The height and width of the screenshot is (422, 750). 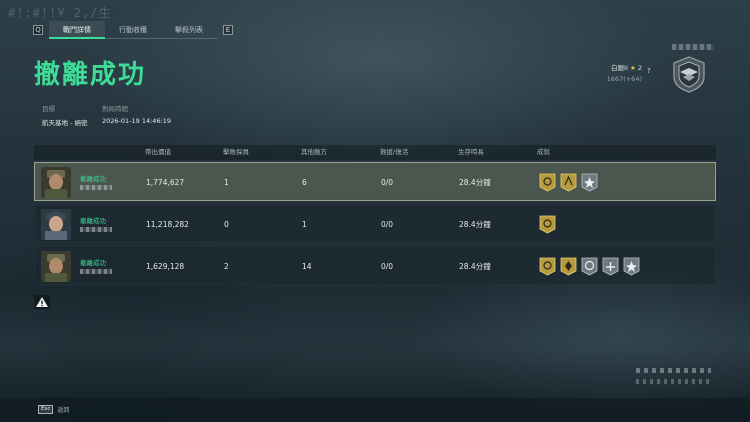 What do you see at coordinates (624, 79) in the screenshot?
I see `rank-score: 1667(+64)` at bounding box center [624, 79].